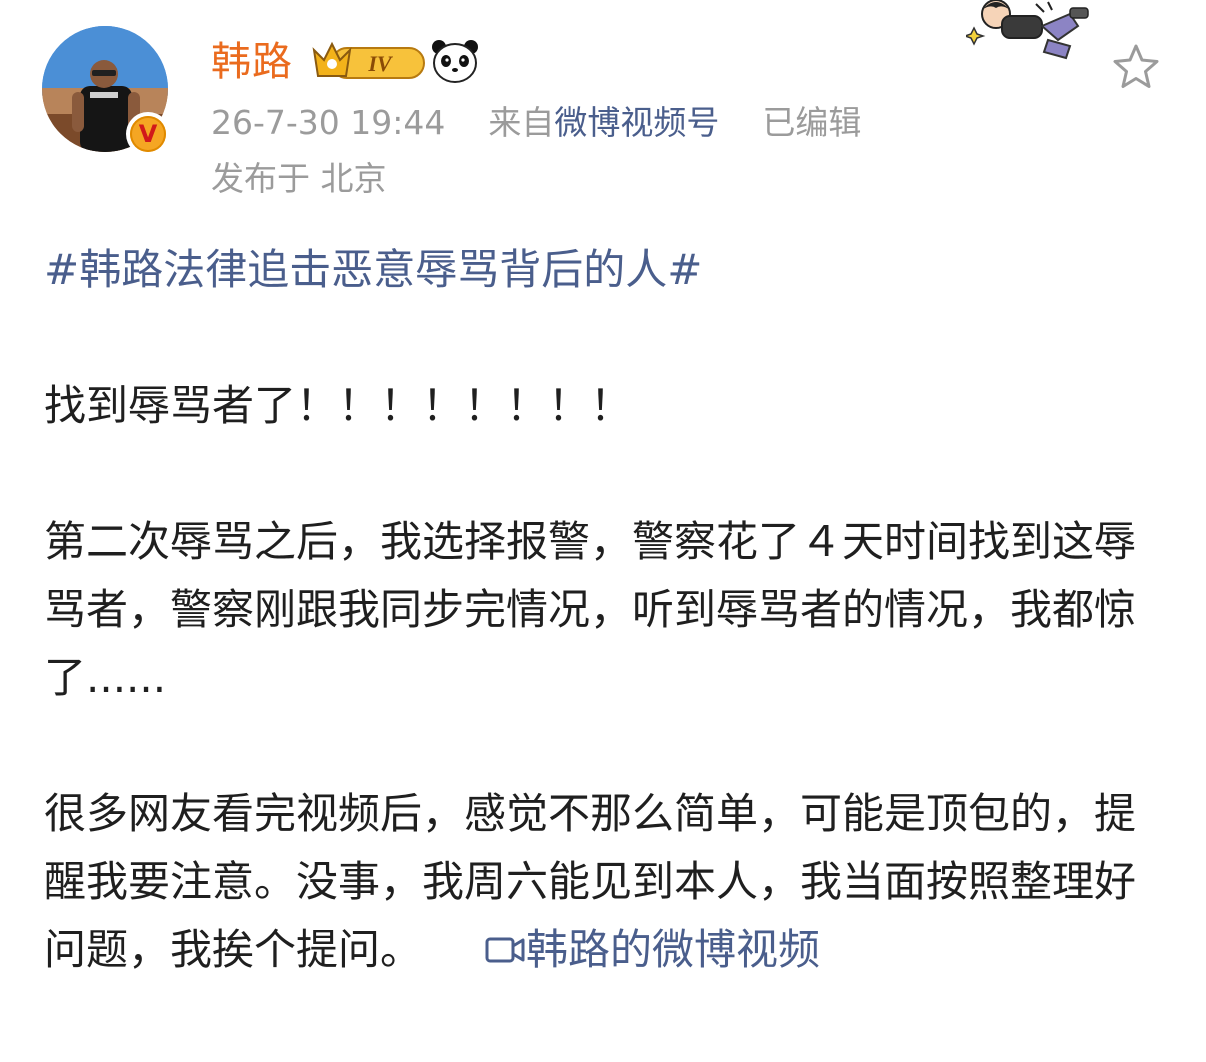 The image size is (1206, 1062). I want to click on cartoon-decoration-icon, so click(1027, 30).